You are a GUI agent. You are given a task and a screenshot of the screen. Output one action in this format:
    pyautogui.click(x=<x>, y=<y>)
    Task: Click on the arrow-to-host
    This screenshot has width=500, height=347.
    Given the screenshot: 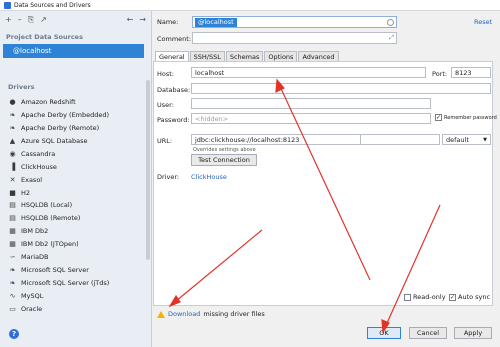 What is the action you would take?
    pyautogui.click(x=323, y=180)
    